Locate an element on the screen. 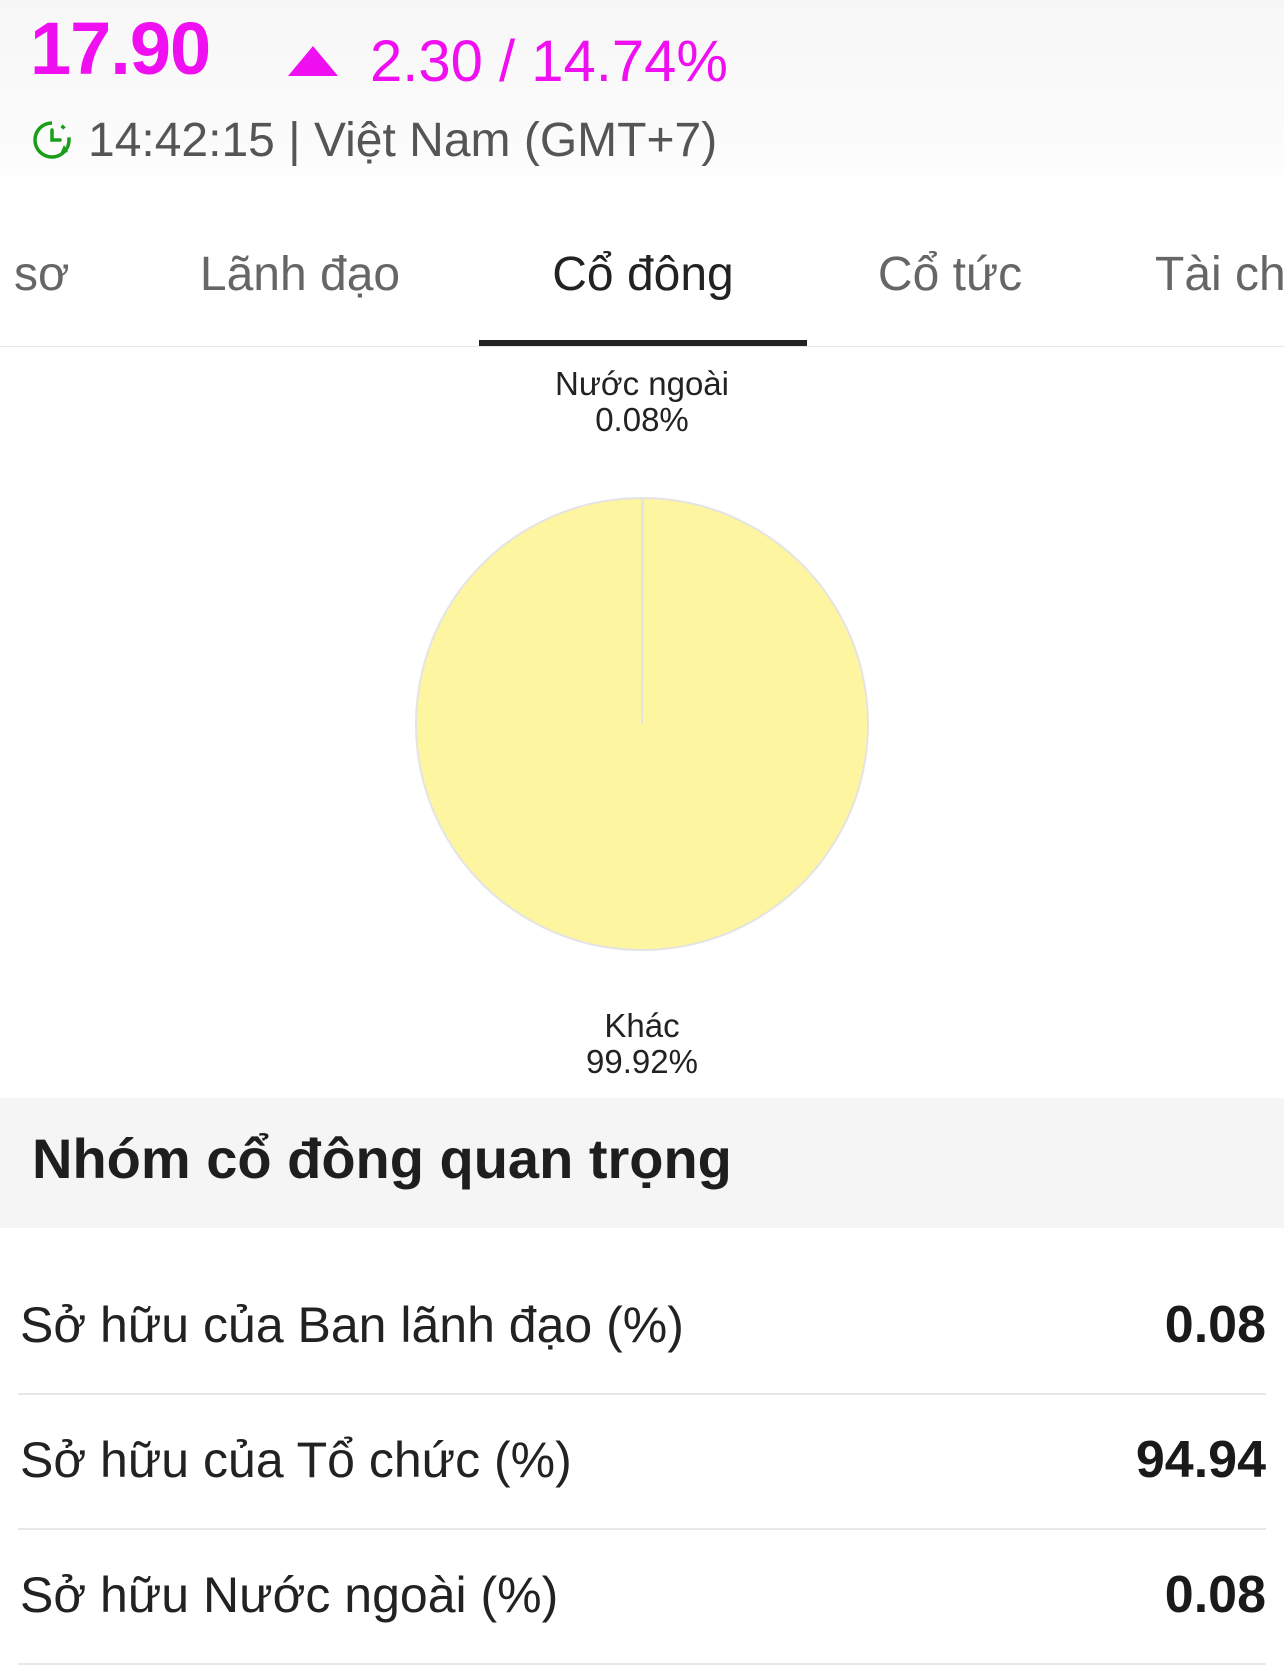  ownership-row-institution: Sở hữu của Tổ chức (%) 94.94 is located at coordinates (642, 1461).